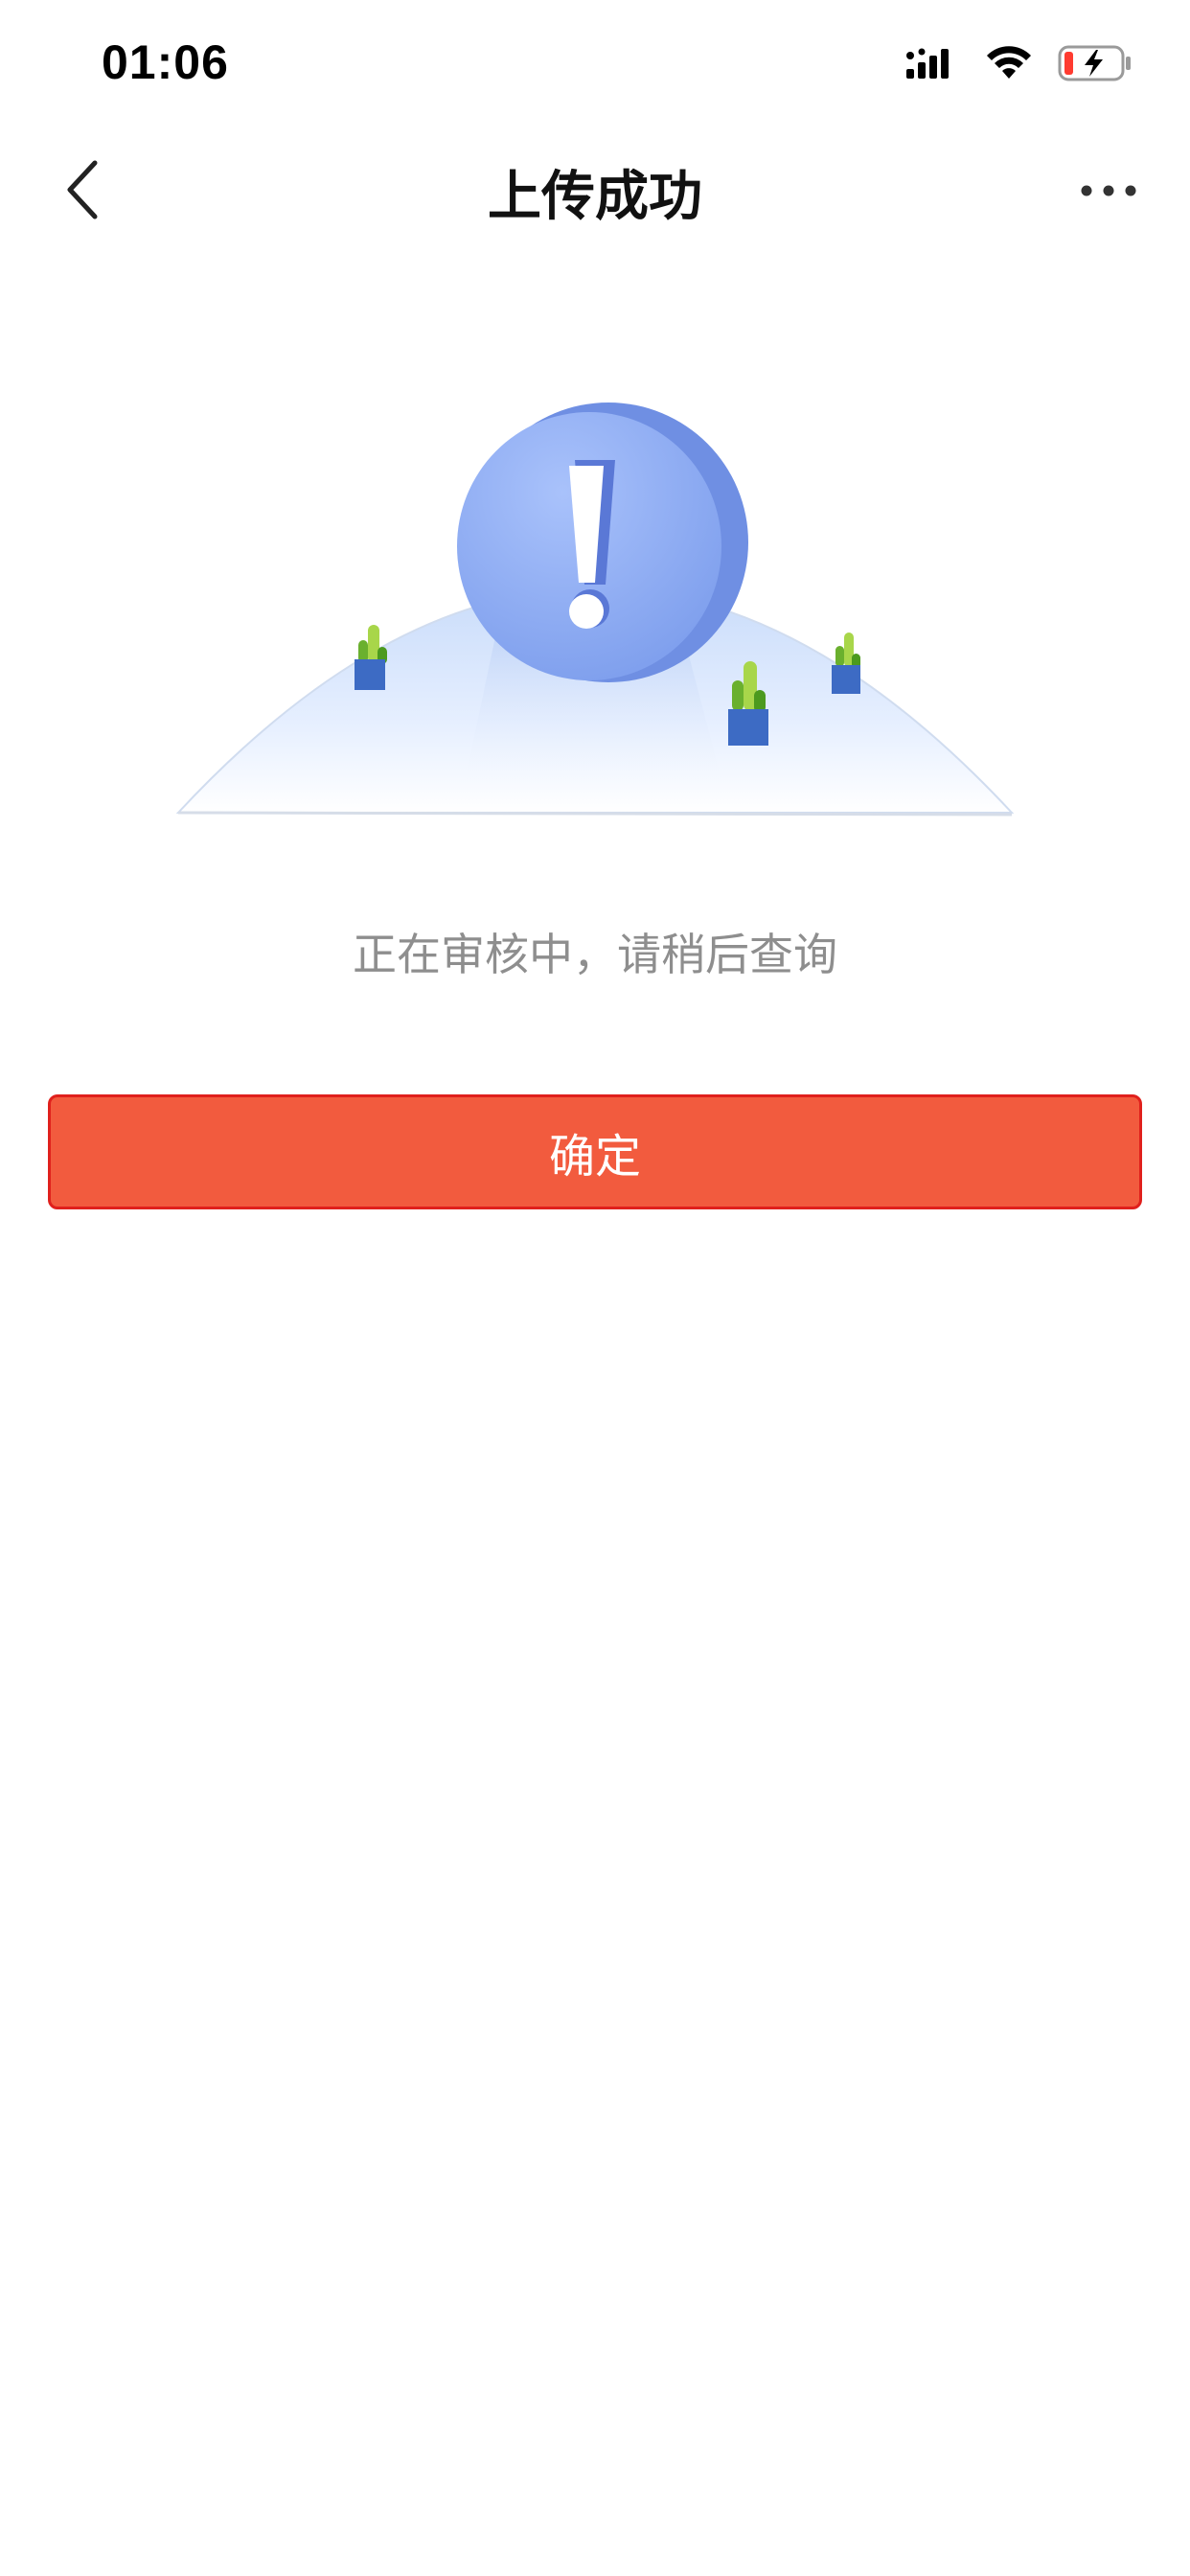 Image resolution: width=1190 pixels, height=2576 pixels. Describe the element at coordinates (1096, 65) in the screenshot. I see `battery-charging-icon` at that location.